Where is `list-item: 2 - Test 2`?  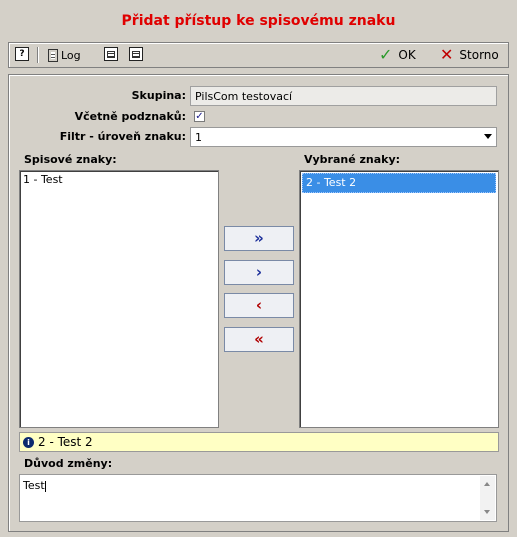
list-item: 2 - Test 2 is located at coordinates (399, 183).